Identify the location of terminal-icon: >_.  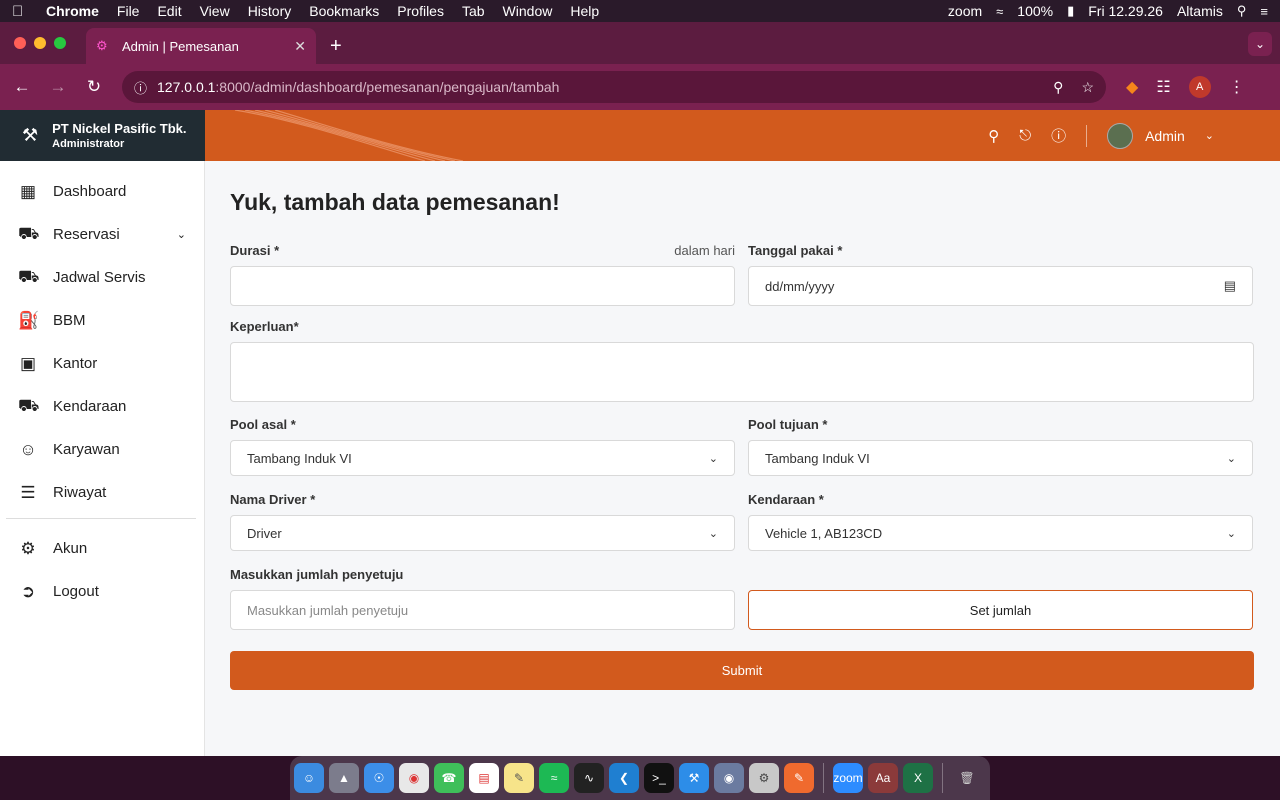
(659, 778).